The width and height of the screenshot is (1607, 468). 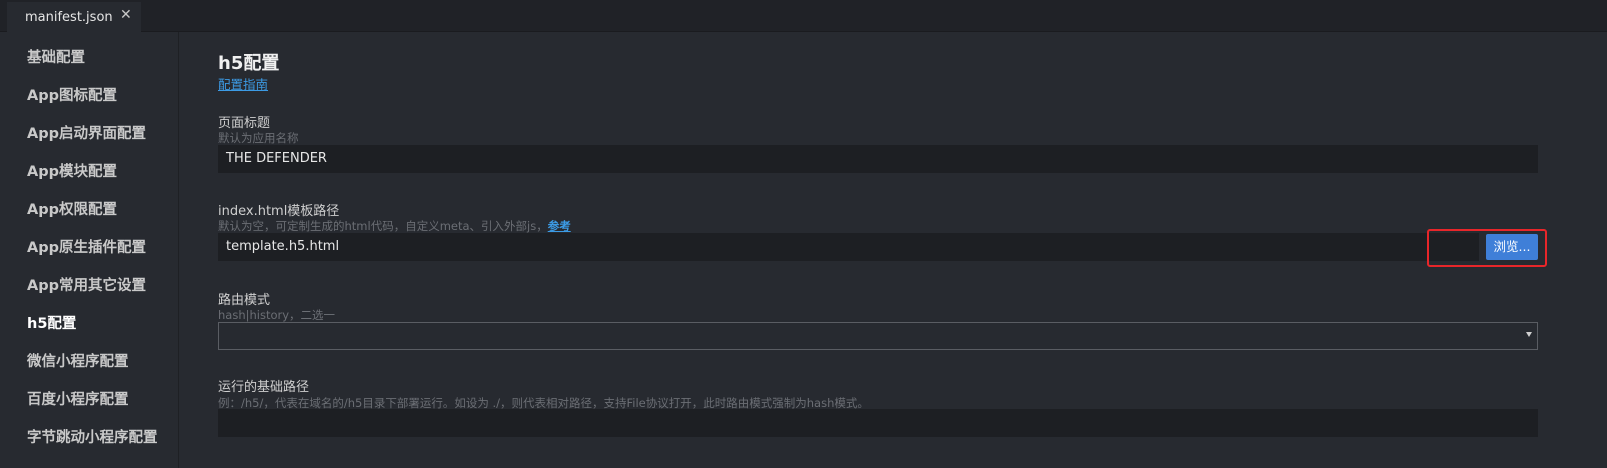 What do you see at coordinates (78, 360) in the screenshot?
I see `sidebar-item-weixin-mp: 微信小程序配置` at bounding box center [78, 360].